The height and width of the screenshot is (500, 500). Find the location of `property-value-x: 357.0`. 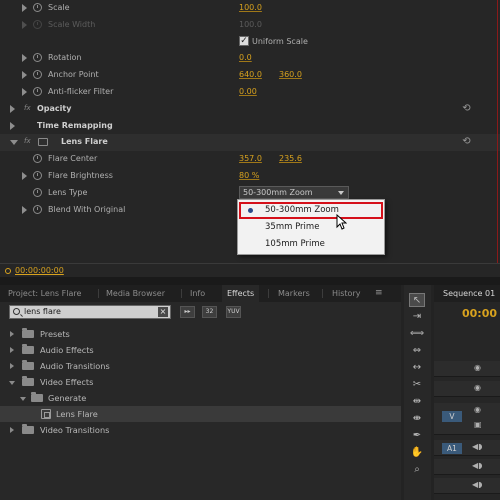

property-value-x: 357.0 is located at coordinates (250, 158).